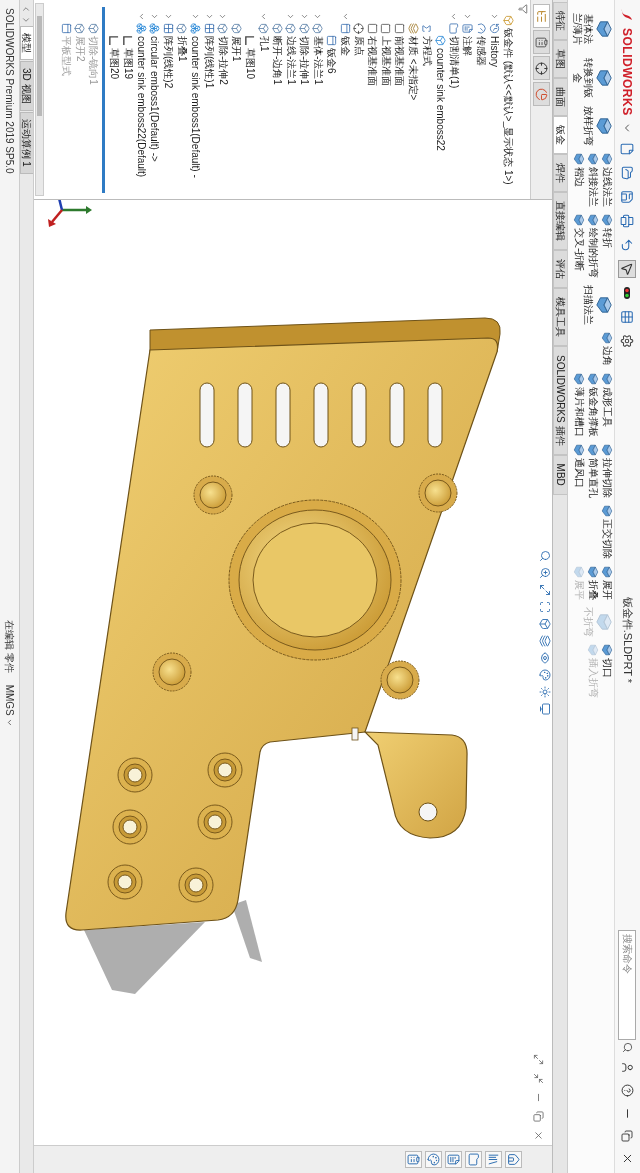 Image resolution: width=640 pixels, height=1173 pixels. I want to click on tree-item: counter sink emboss22, so click(440, 99).